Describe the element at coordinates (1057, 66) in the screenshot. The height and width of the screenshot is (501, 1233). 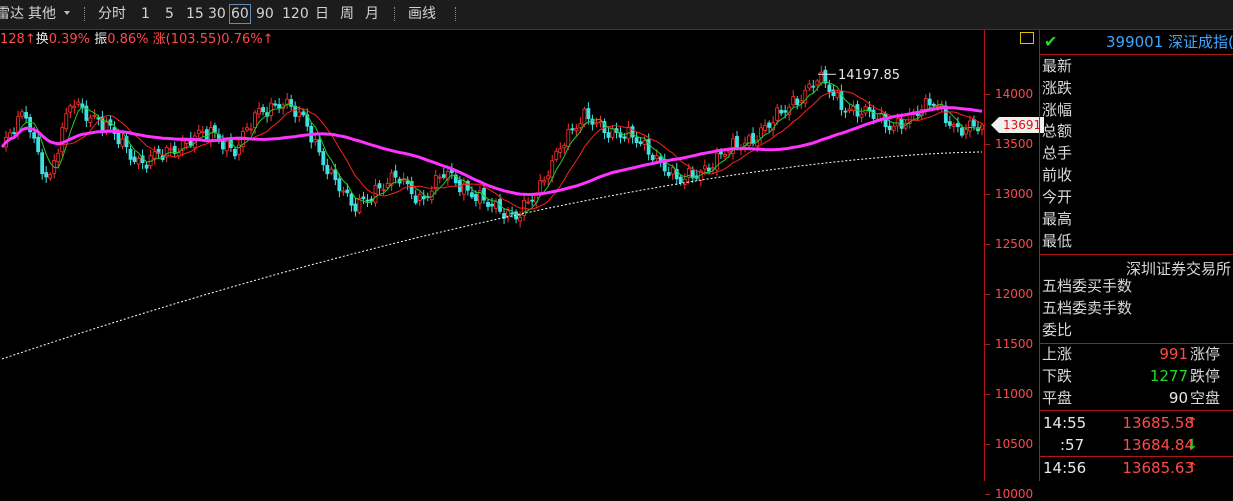
I see `label-latest: 最新` at that location.